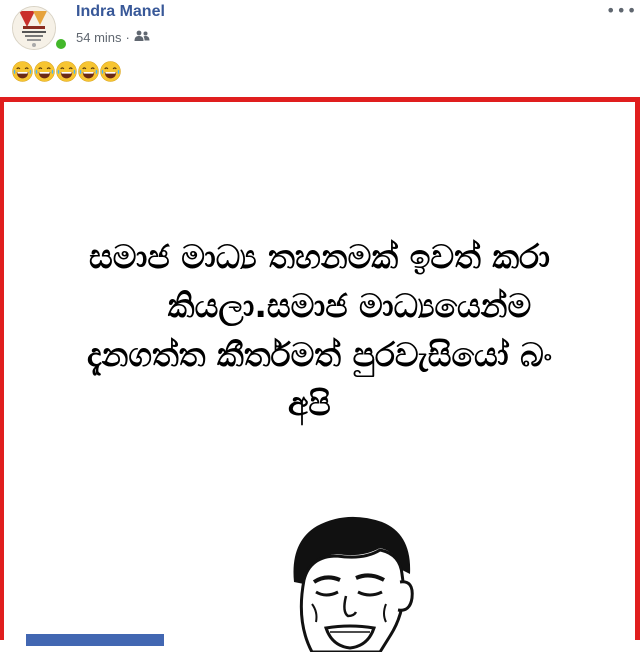 The image size is (640, 652). Describe the element at coordinates (309, 403) in the screenshot. I see `meme-line: අපි` at that location.